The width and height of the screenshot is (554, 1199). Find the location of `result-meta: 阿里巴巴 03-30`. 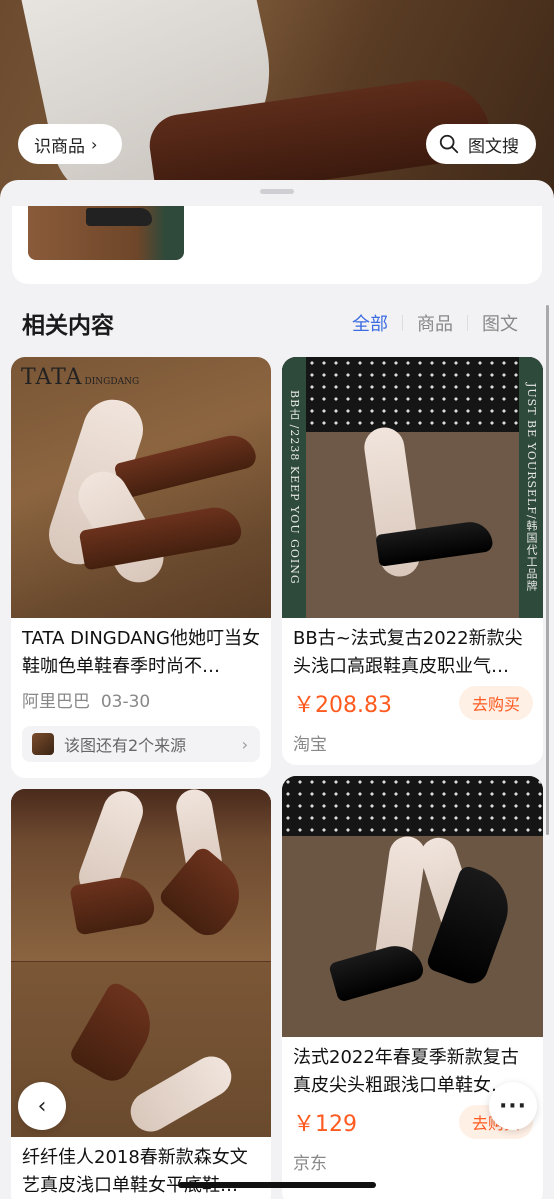

result-meta: 阿里巴巴 03-30 is located at coordinates (86, 699).